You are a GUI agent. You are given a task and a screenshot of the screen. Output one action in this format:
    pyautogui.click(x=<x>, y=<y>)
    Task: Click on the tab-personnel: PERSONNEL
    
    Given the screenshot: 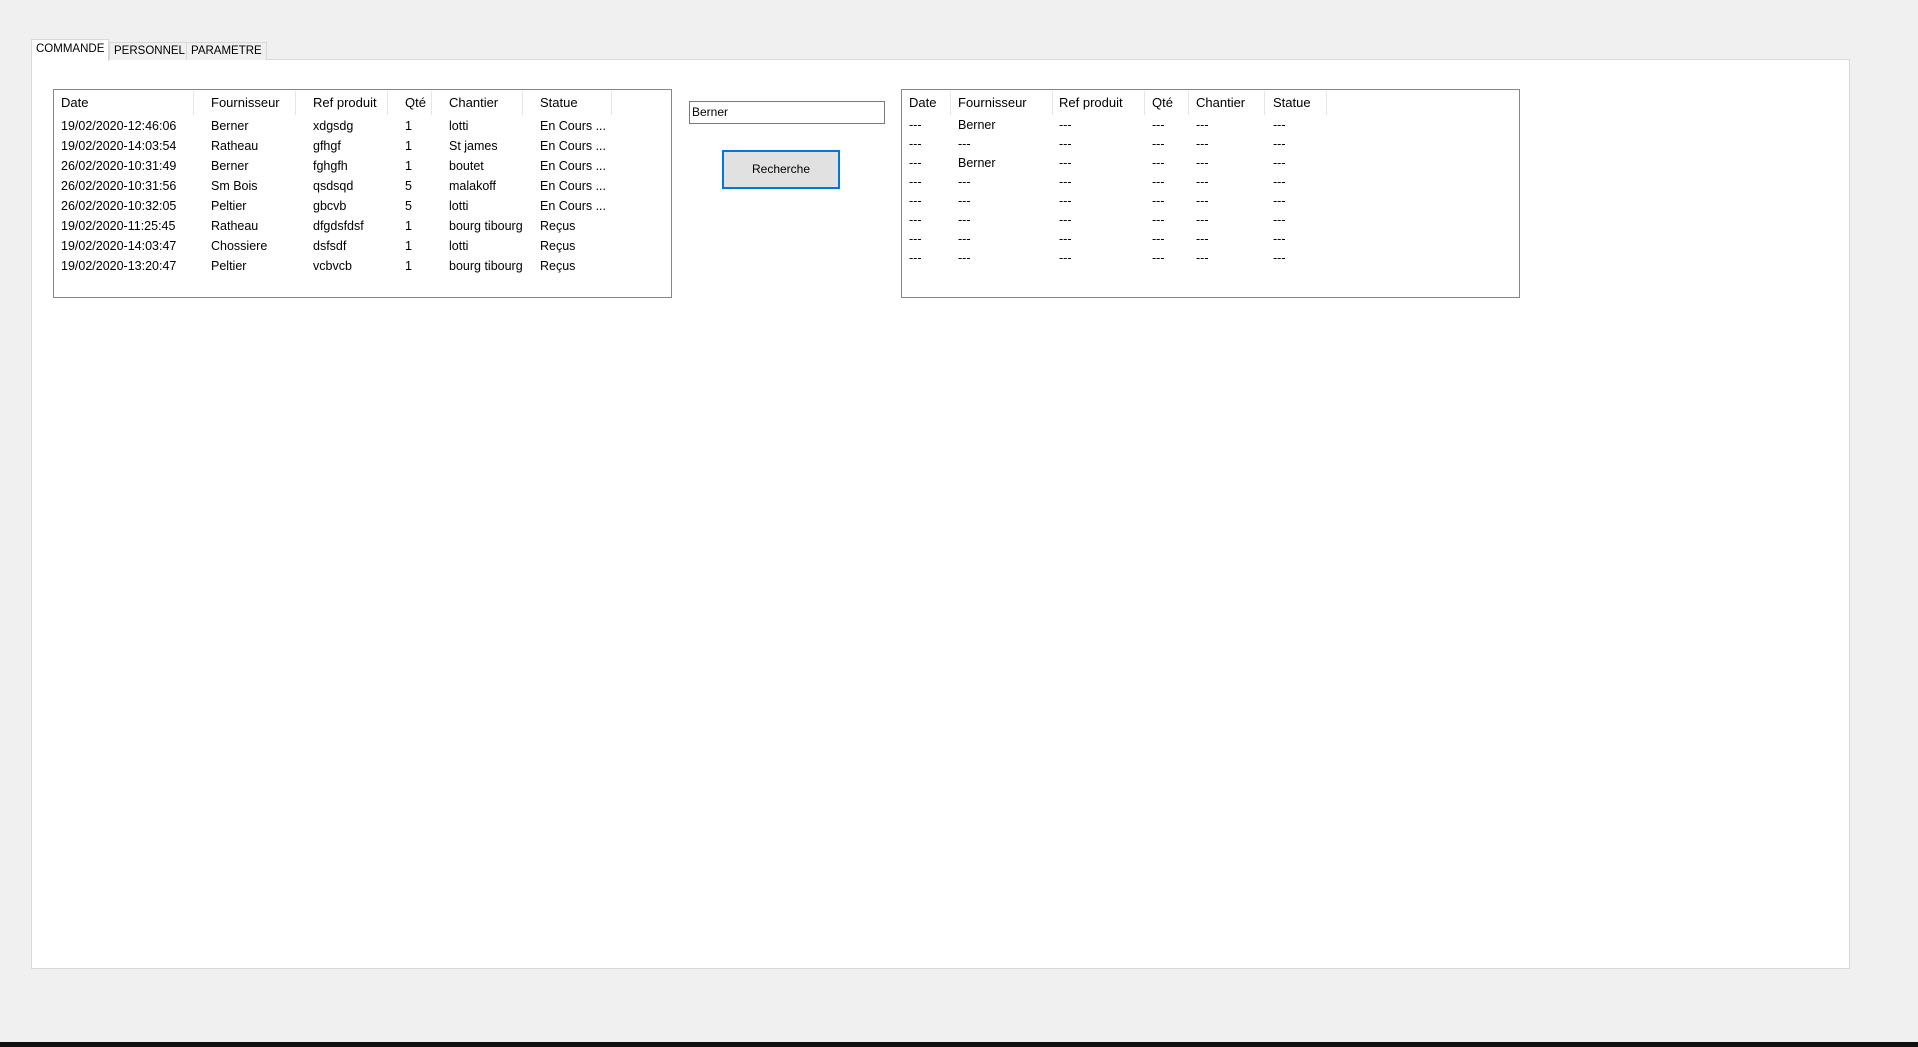 What is the action you would take?
    pyautogui.click(x=149, y=51)
    